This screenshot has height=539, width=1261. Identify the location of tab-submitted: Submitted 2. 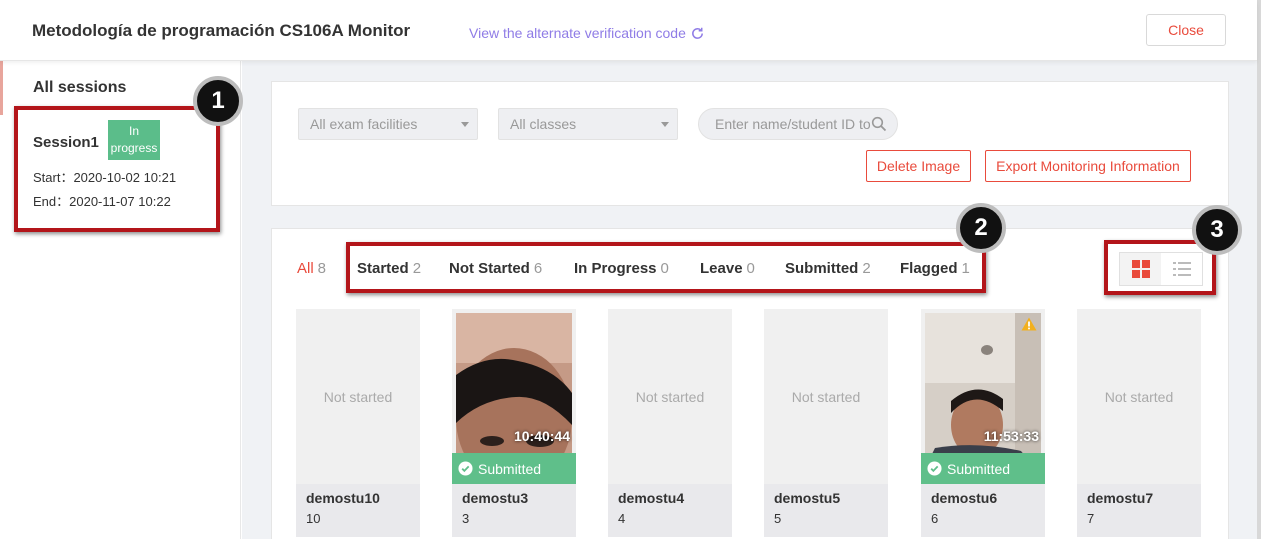
(828, 268).